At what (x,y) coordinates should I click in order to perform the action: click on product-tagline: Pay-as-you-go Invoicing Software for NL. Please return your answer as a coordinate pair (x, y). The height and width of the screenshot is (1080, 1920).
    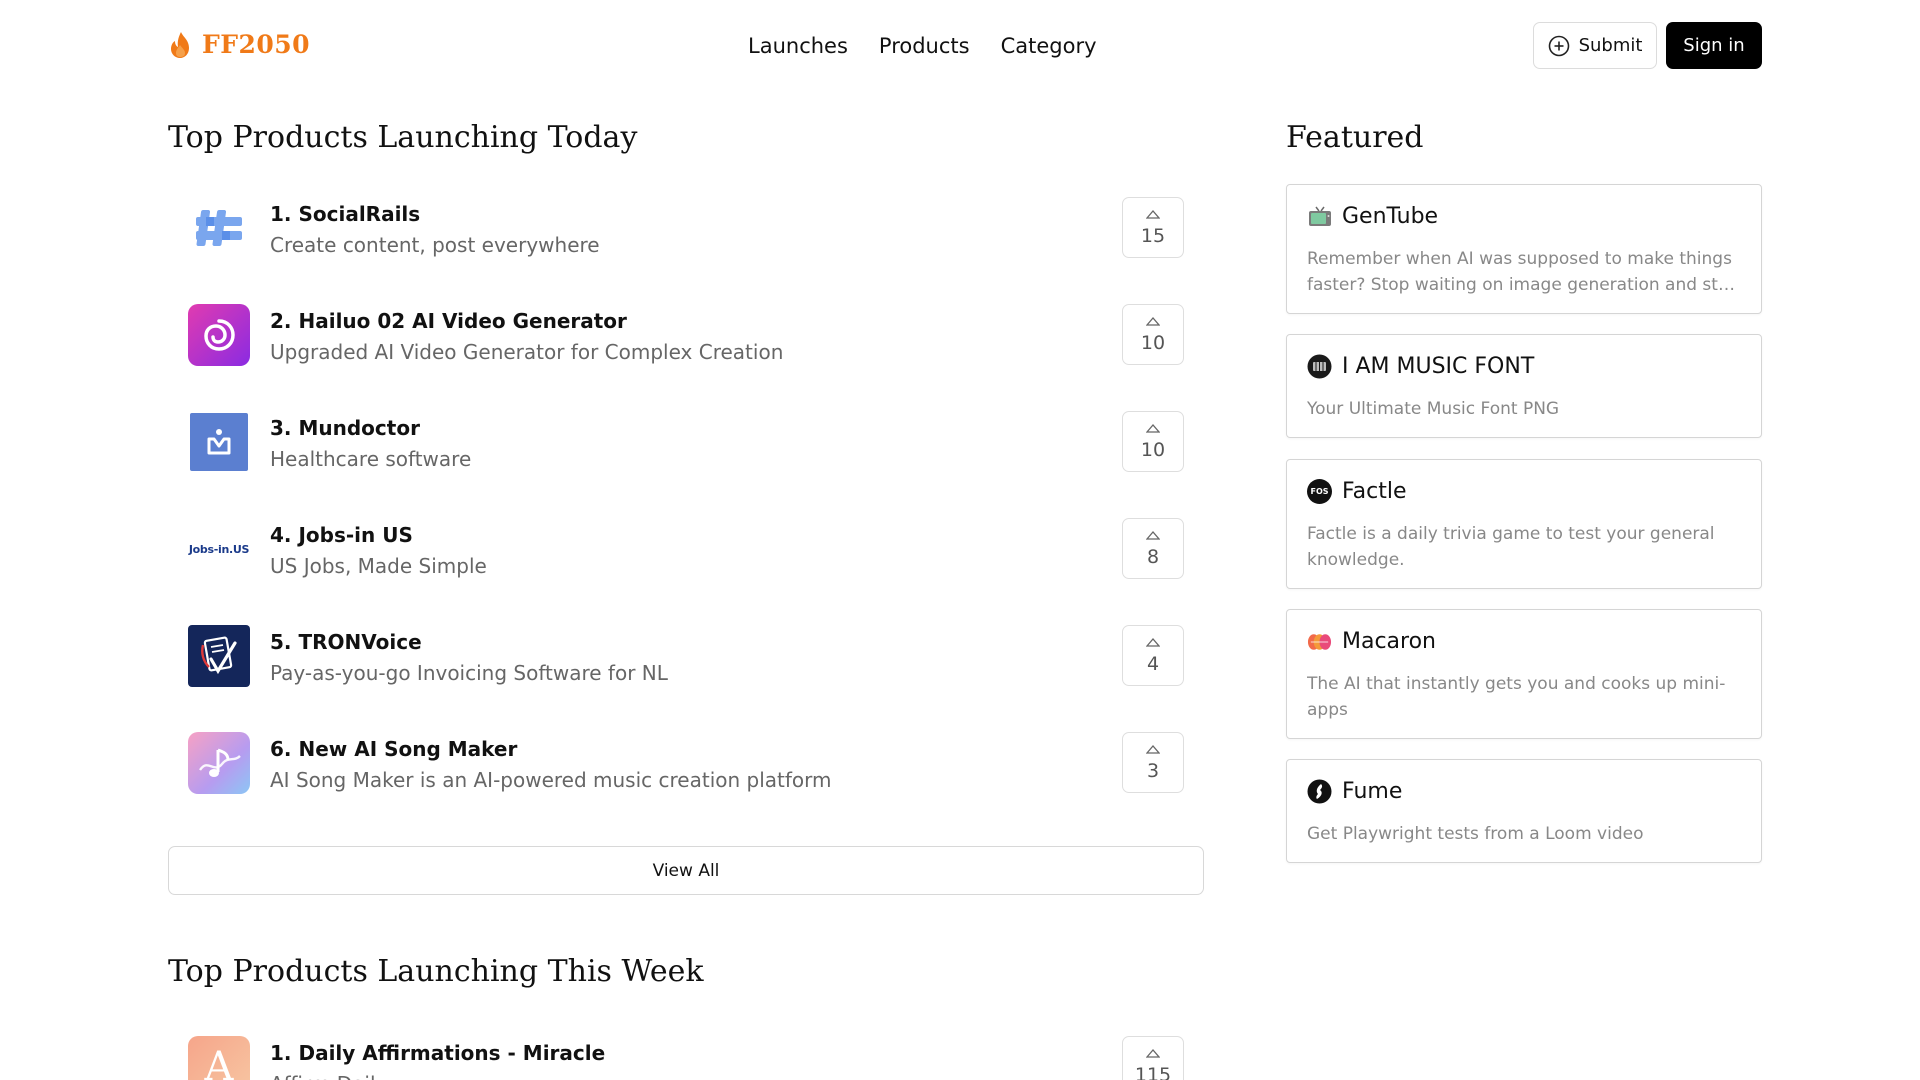
    Looking at the image, I should click on (469, 673).